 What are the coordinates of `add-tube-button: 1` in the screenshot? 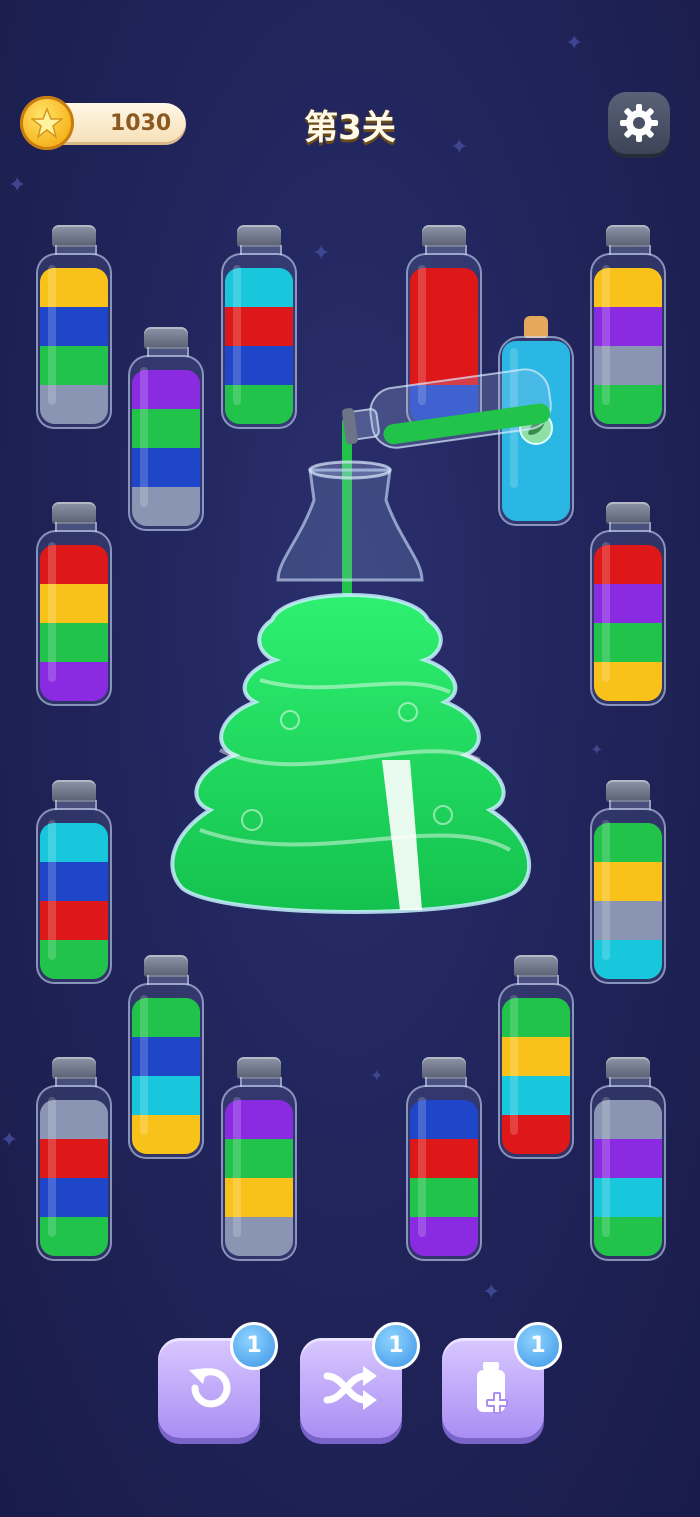 It's located at (502, 1380).